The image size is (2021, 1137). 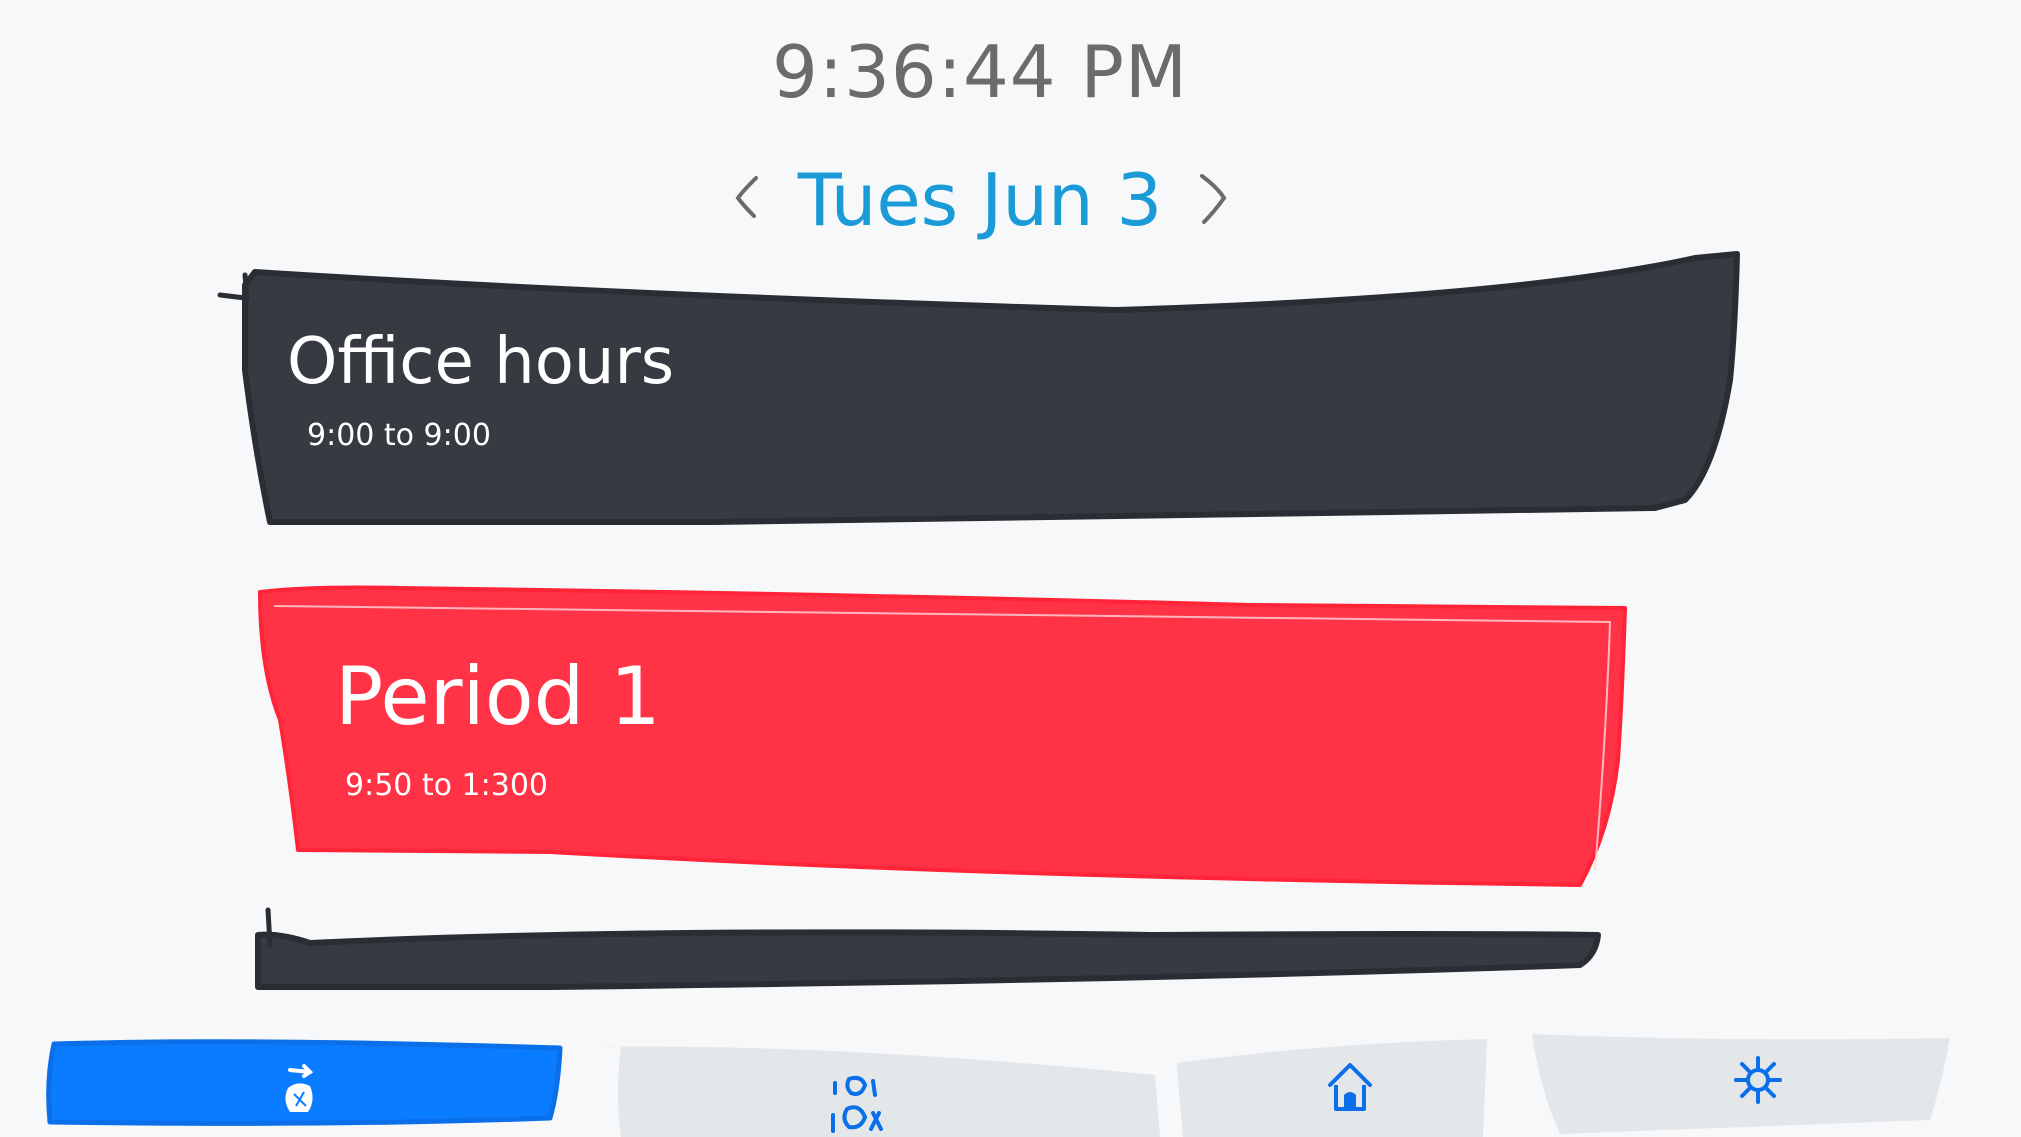 I want to click on chevron-right-icon, so click(x=1213, y=199).